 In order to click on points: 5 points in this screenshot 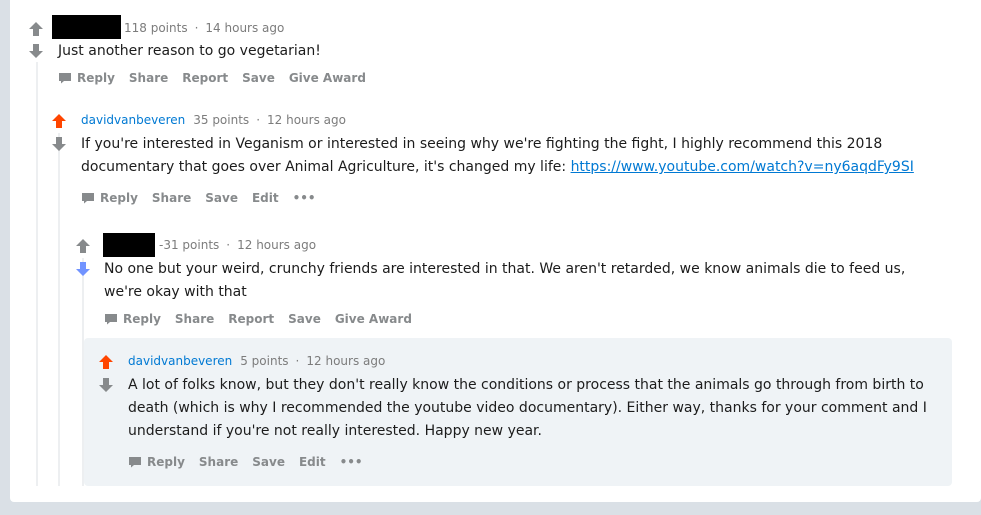, I will do `click(264, 361)`.